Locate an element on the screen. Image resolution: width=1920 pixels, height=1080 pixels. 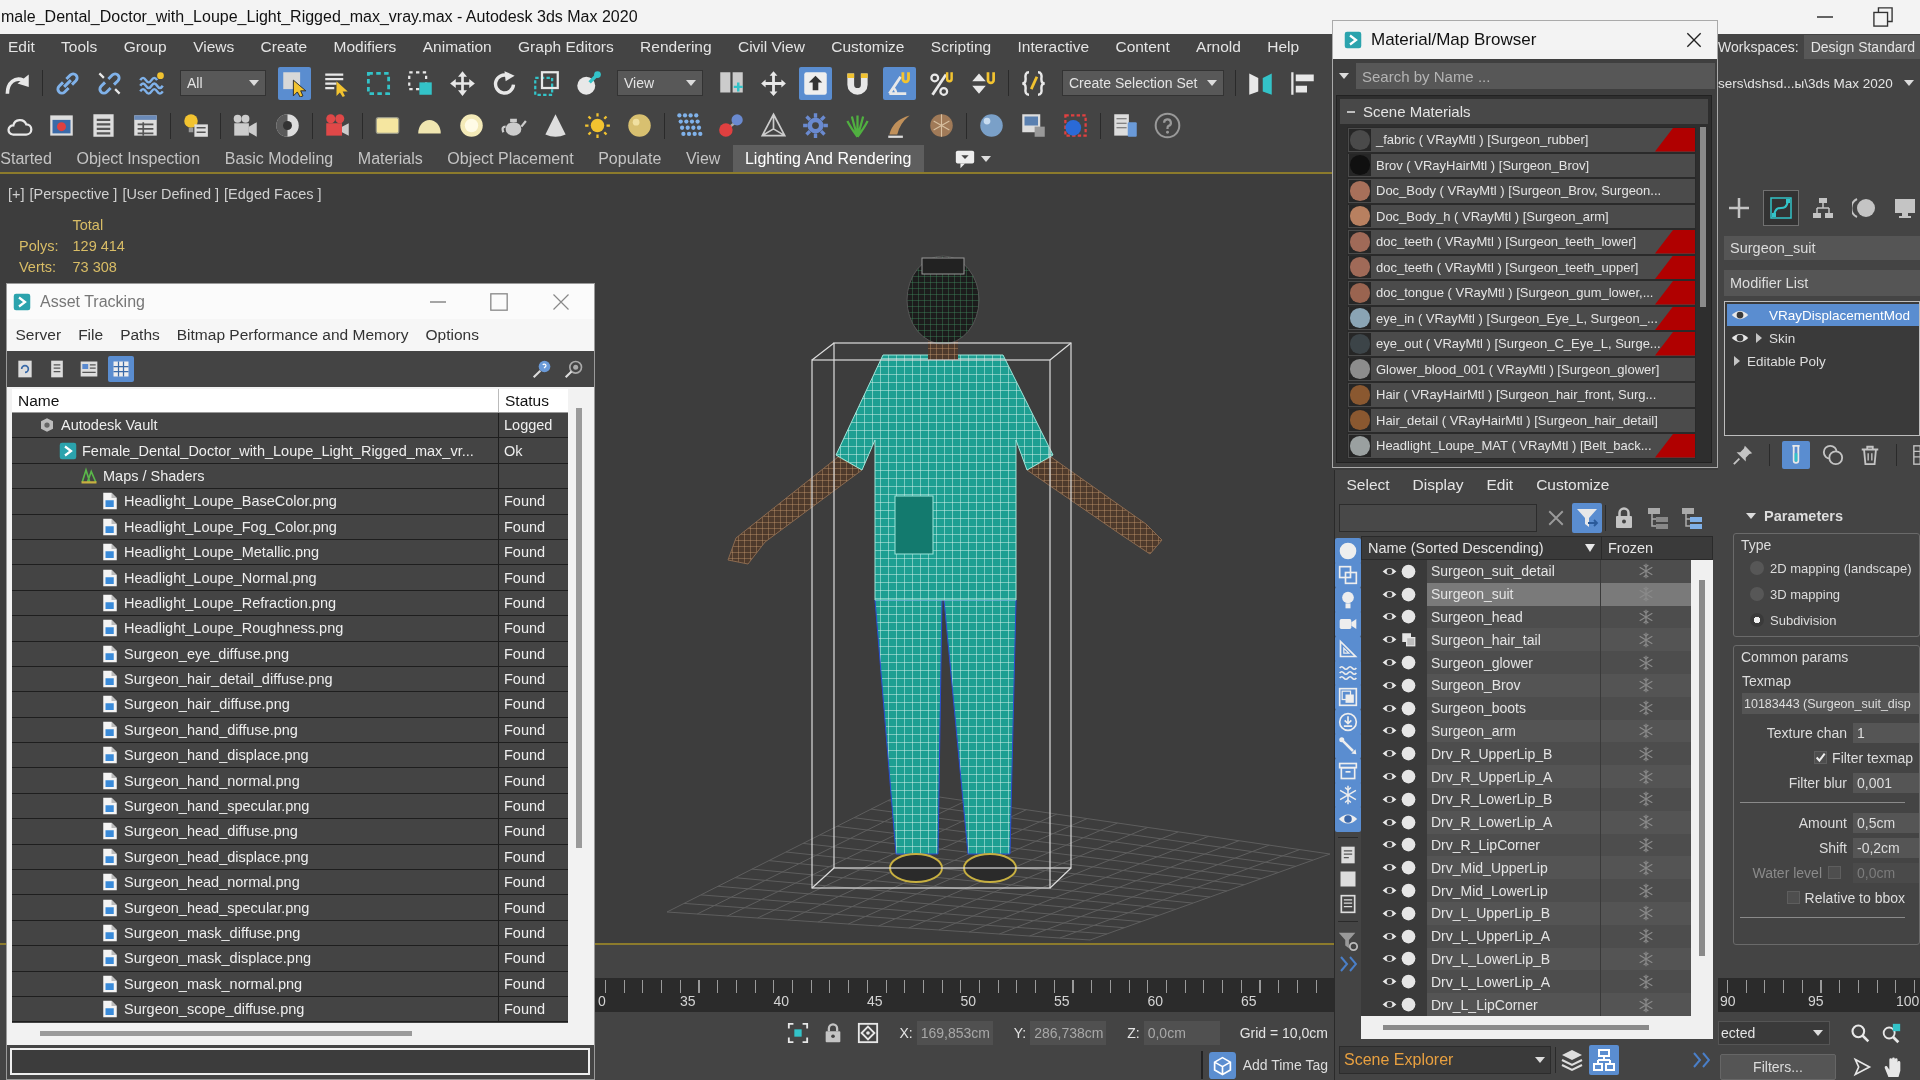
object-row: Drv_L_UpperLip_A is located at coordinates (1526, 936).